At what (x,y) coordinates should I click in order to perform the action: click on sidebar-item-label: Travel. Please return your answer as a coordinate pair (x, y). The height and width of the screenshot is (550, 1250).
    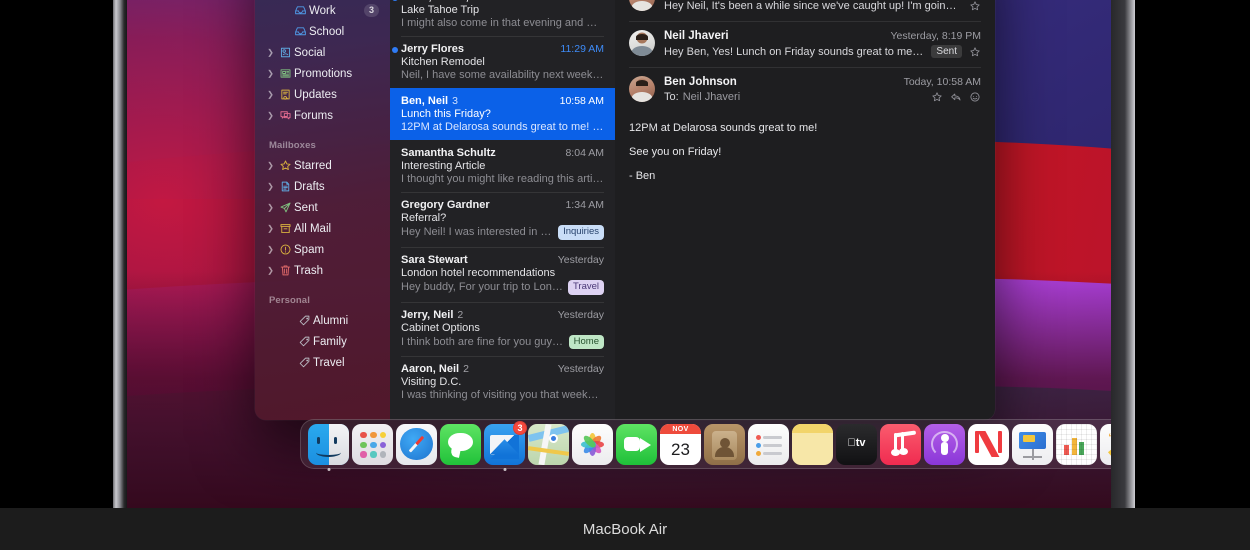
    Looking at the image, I should click on (329, 362).